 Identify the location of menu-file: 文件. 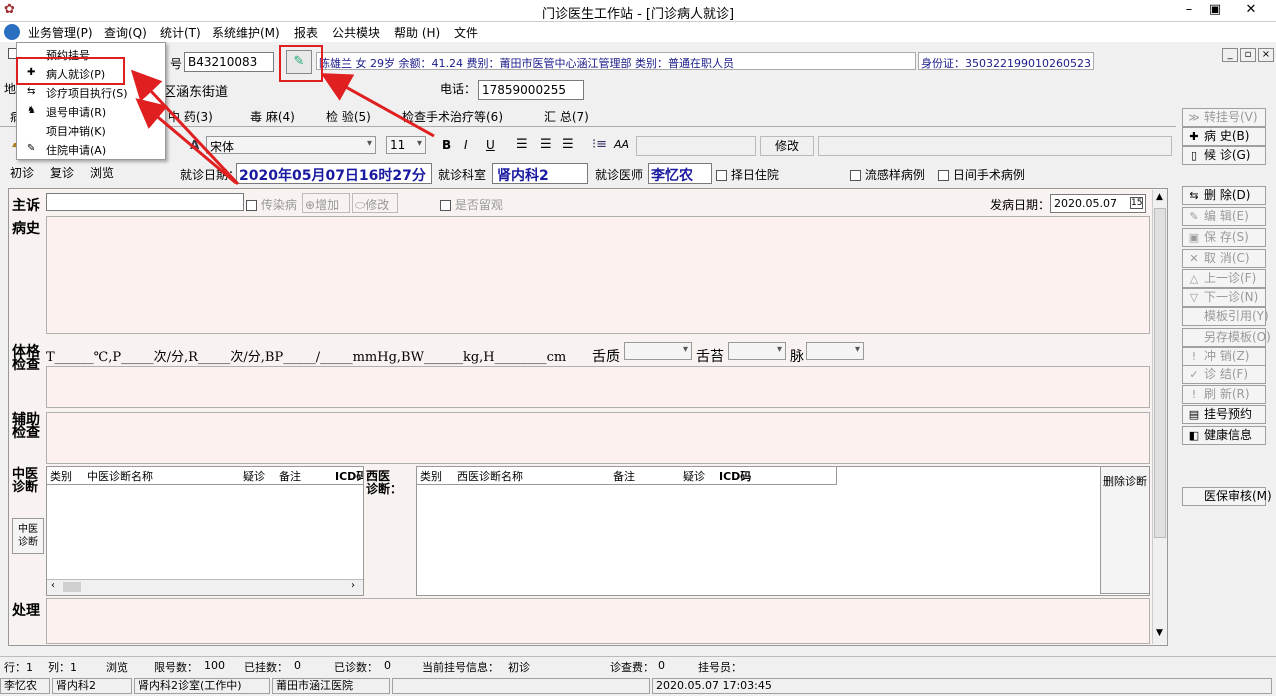
(466, 32).